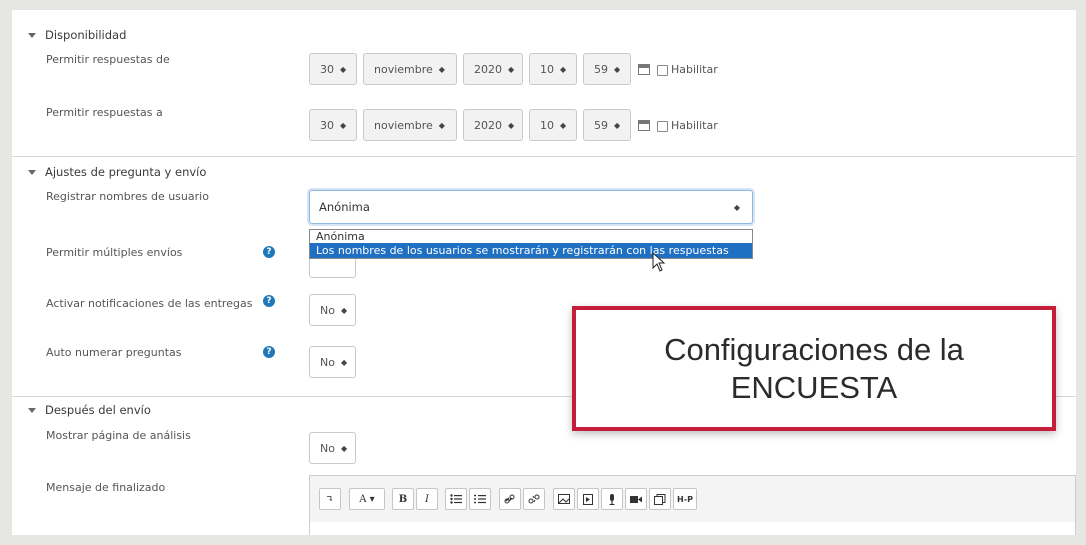  I want to click on overlay-title-line1: Configuraciones de la, so click(814, 349).